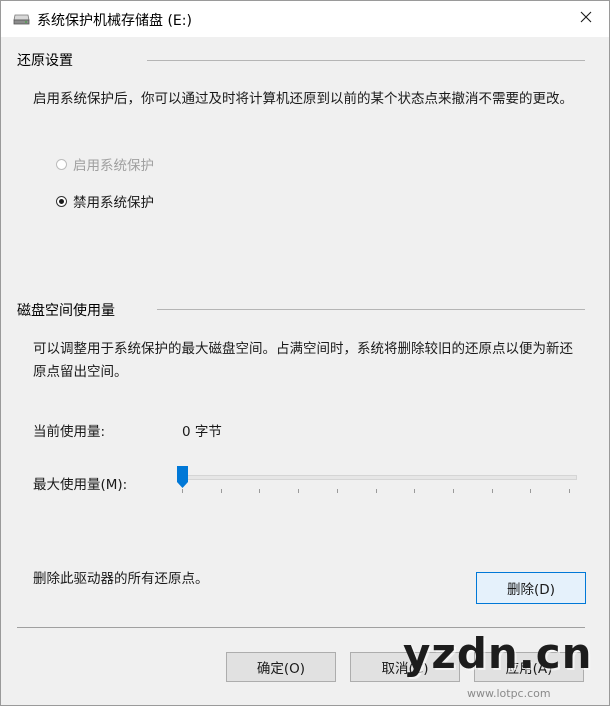  I want to click on delete-button: 删除(D), so click(531, 588).